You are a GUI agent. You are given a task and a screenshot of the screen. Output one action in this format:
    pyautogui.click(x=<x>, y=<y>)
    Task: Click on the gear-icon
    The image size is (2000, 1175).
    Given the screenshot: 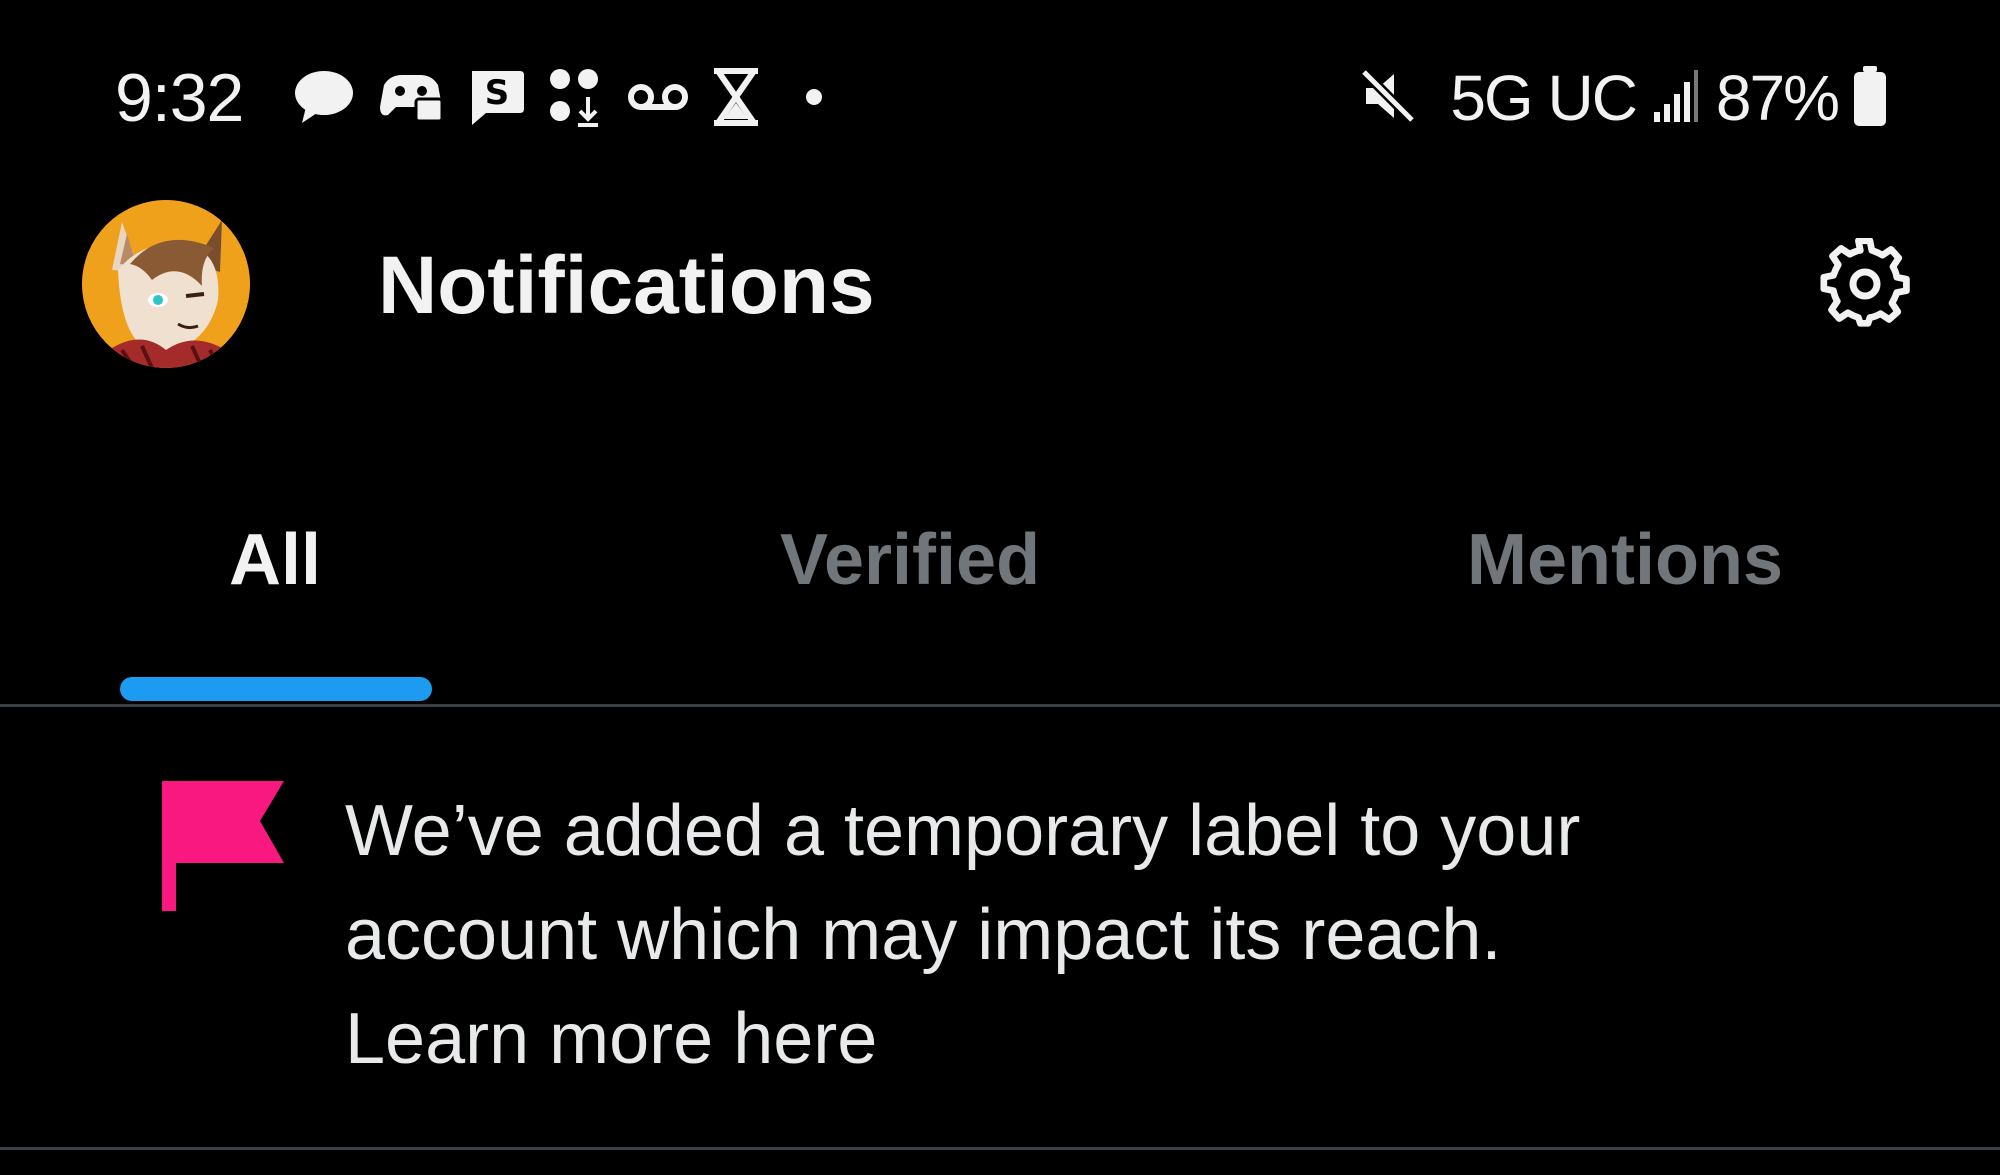 What is the action you would take?
    pyautogui.click(x=1866, y=285)
    